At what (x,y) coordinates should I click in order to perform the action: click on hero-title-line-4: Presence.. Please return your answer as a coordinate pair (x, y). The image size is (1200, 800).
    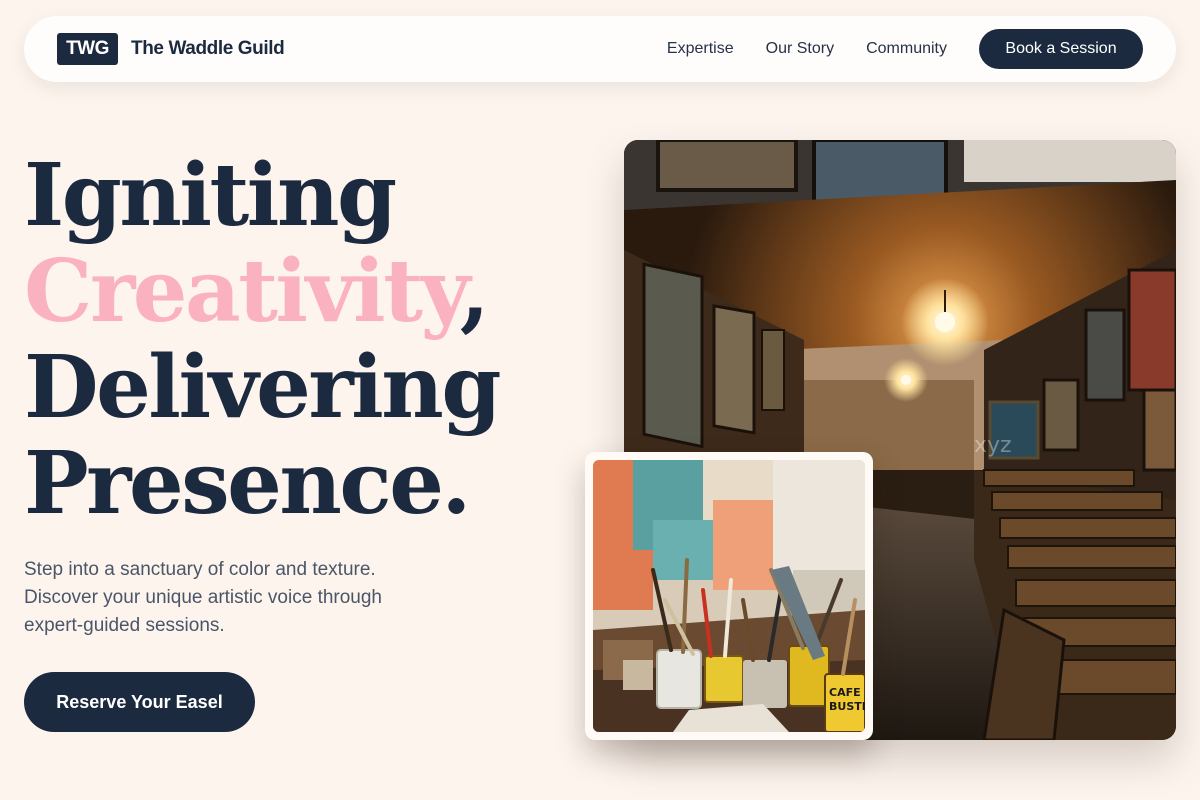
    Looking at the image, I should click on (247, 483).